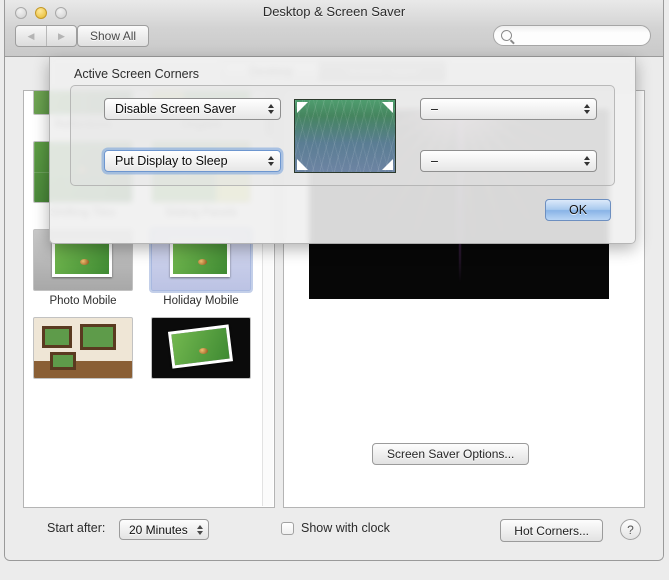  Describe the element at coordinates (630, 529) in the screenshot. I see `help-button: ?` at that location.